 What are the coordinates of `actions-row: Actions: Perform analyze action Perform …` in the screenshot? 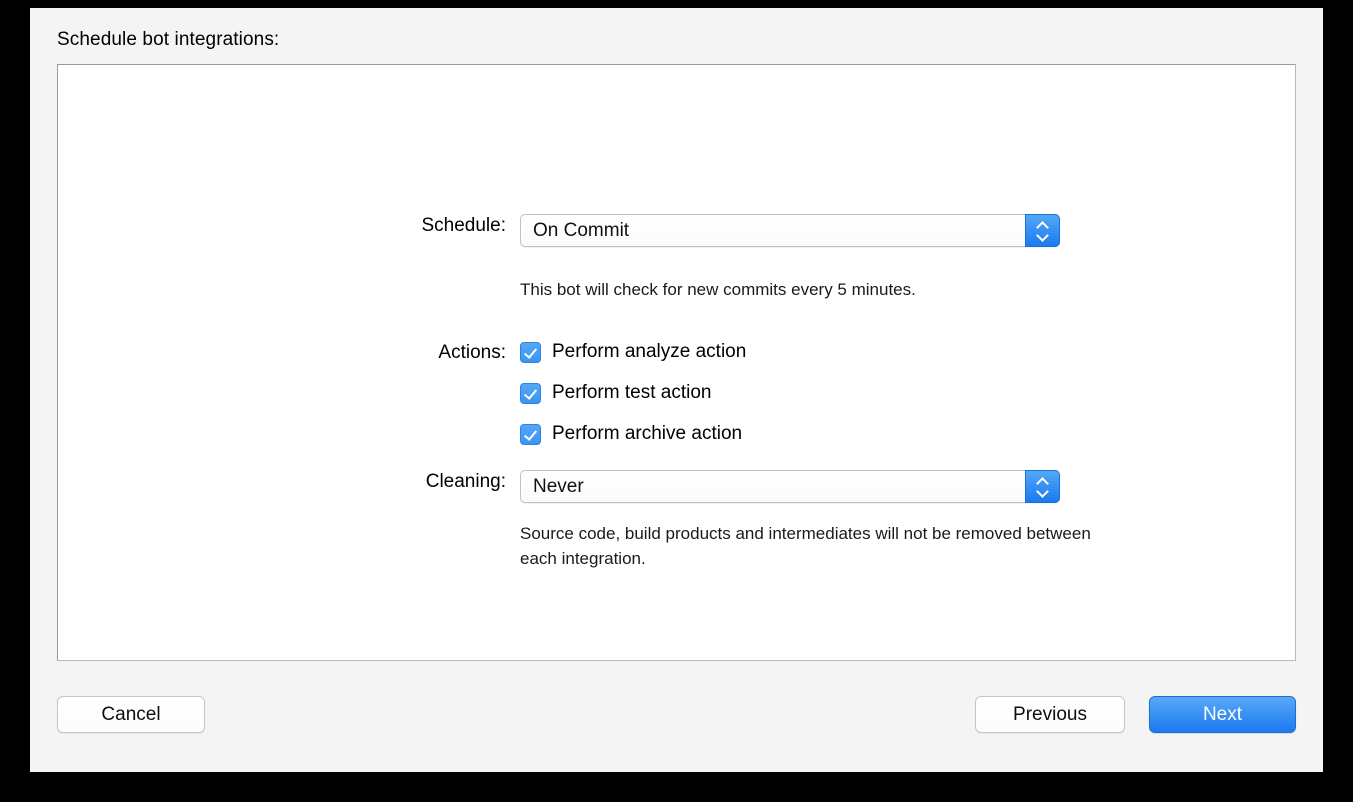 It's located at (572, 393).